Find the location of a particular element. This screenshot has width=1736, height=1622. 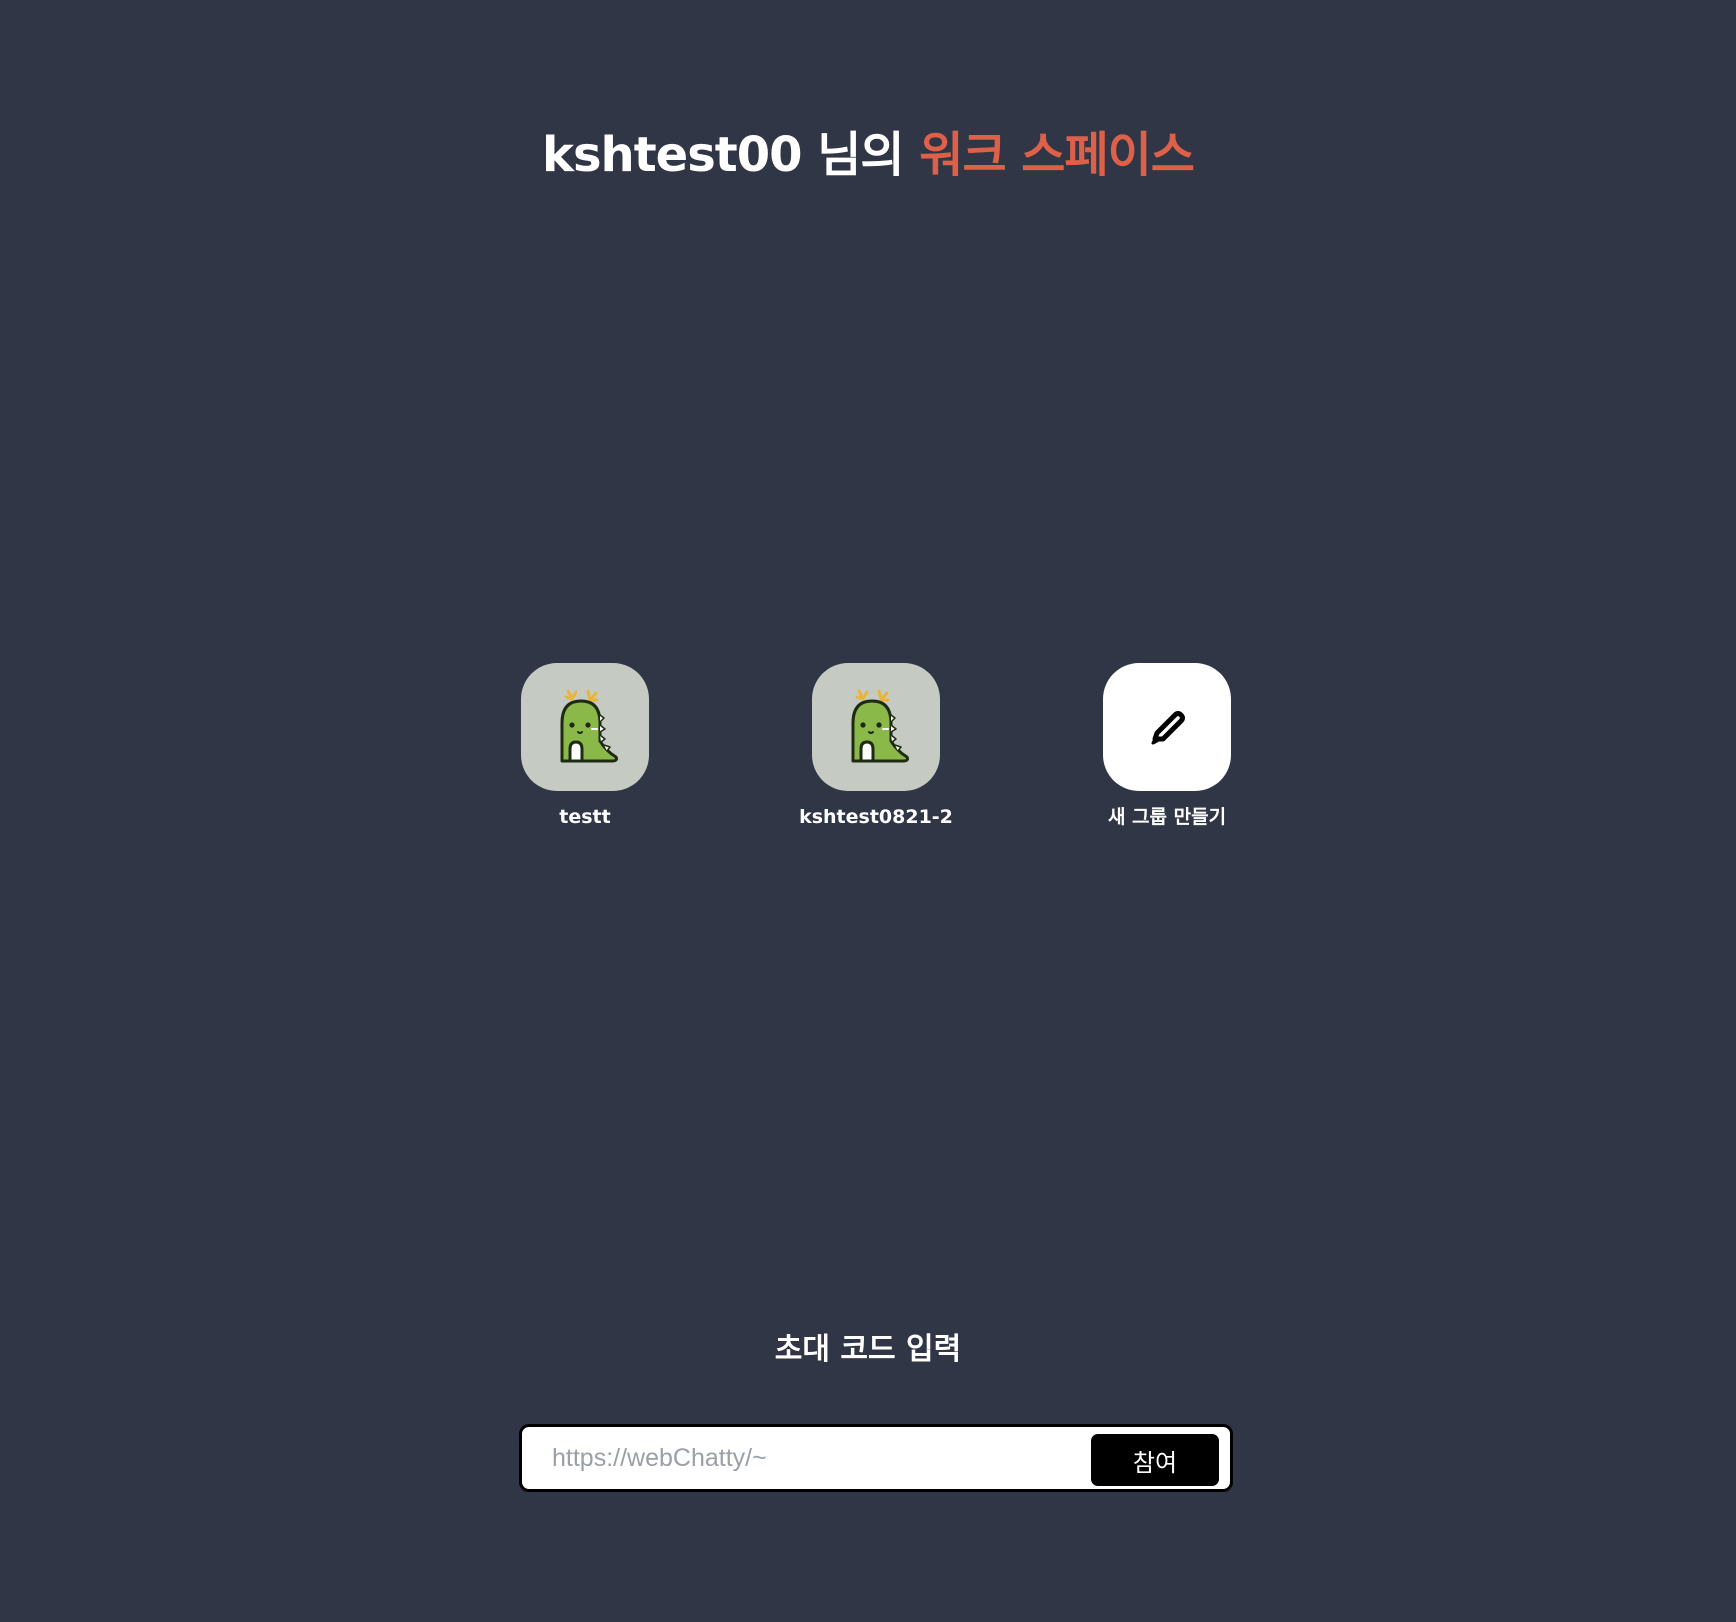

group-card-kshtest0821-2: kshtest0821-2 is located at coordinates (876, 746).